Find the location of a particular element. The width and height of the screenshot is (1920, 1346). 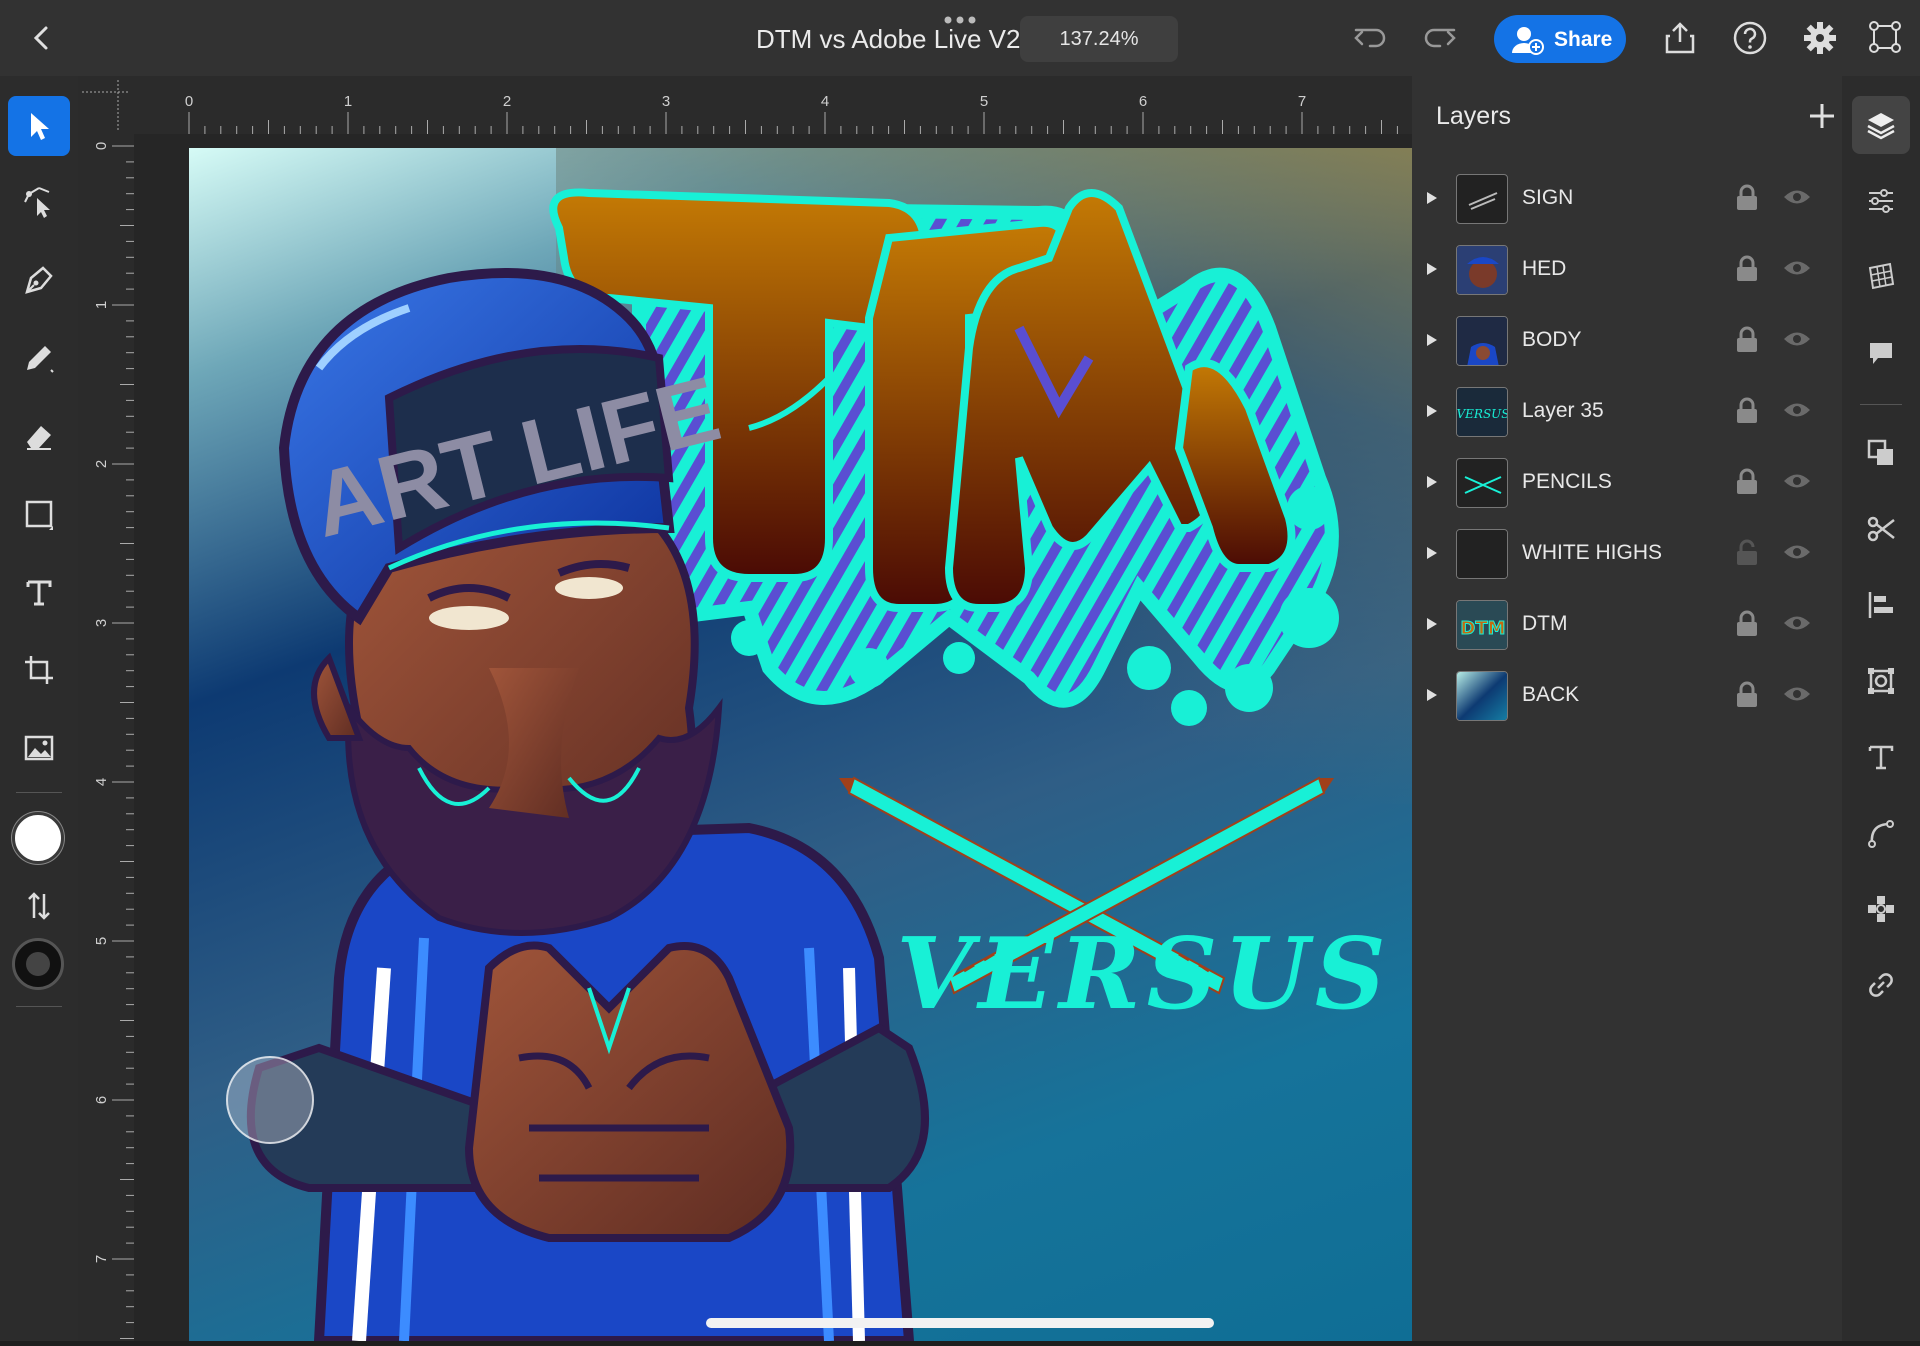

layer-row: SIGN is located at coordinates (1627, 199).